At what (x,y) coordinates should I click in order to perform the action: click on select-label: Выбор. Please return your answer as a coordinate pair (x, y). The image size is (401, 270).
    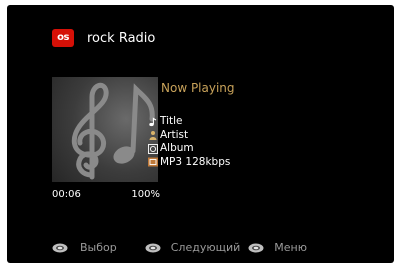
    Looking at the image, I should click on (98, 247).